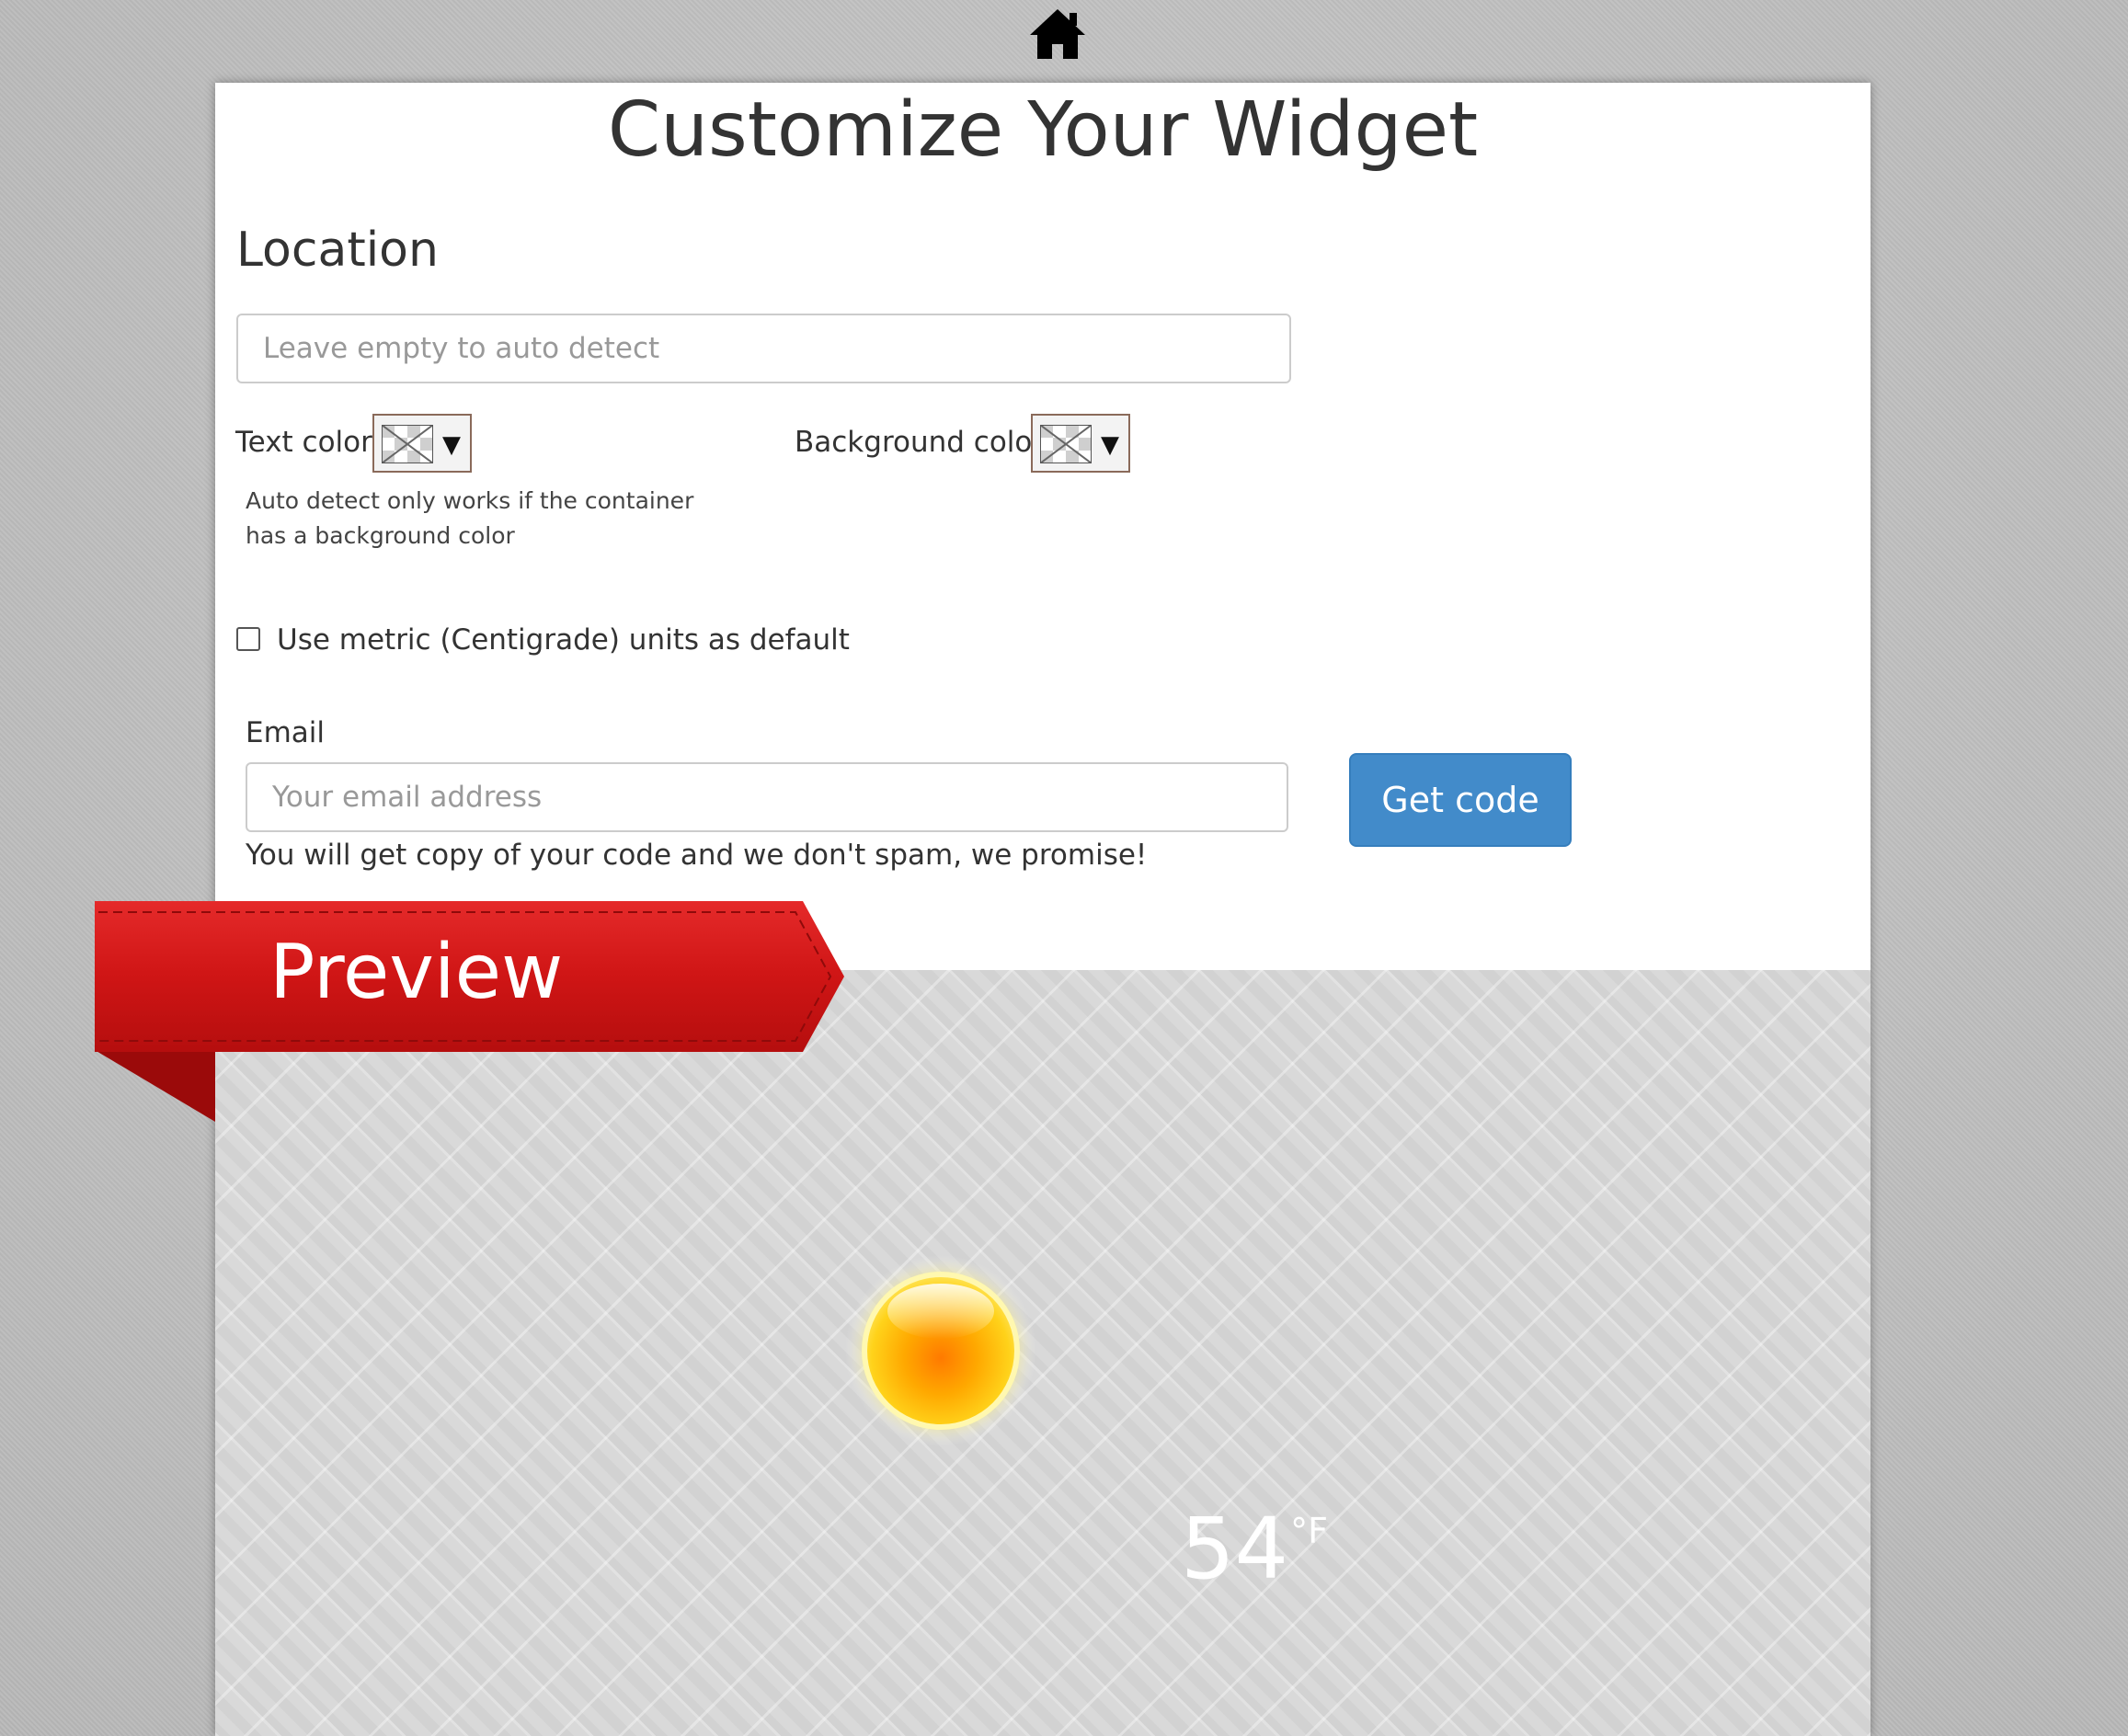  Describe the element at coordinates (303, 442) in the screenshot. I see `text-color-label: Text color` at that location.